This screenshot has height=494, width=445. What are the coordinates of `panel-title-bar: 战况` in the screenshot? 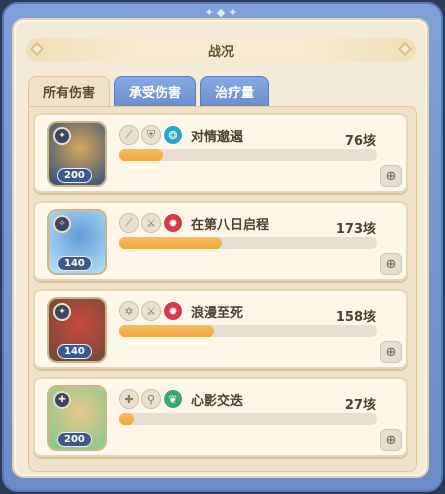 It's located at (221, 50).